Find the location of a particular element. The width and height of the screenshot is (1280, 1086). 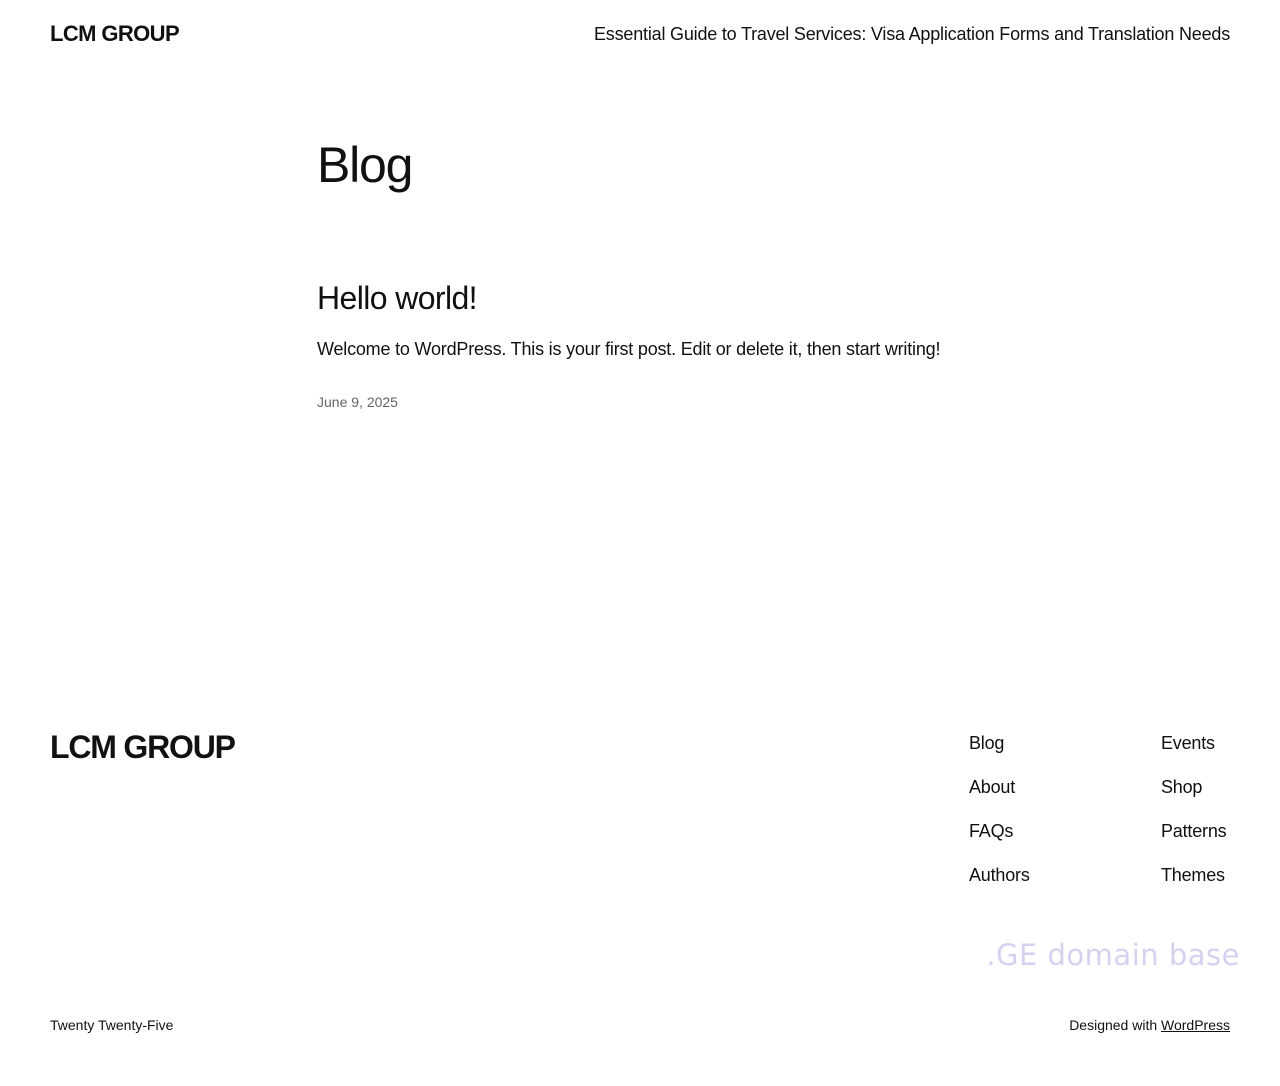

wordpress-link: WordPress is located at coordinates (1195, 1025).